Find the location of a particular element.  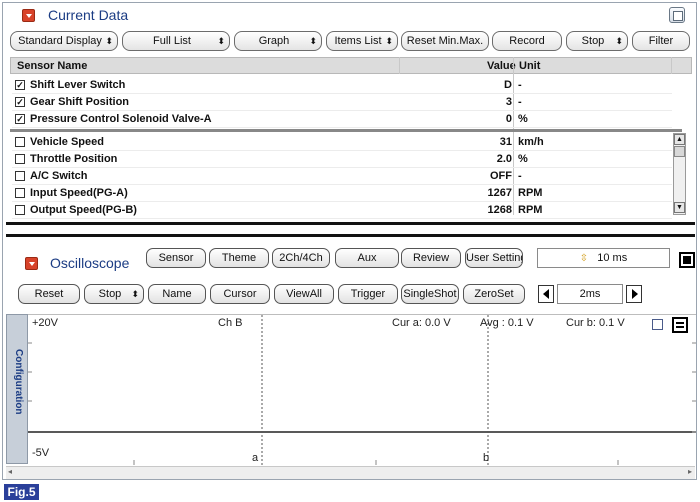

step-value-display: 2ms is located at coordinates (590, 294).